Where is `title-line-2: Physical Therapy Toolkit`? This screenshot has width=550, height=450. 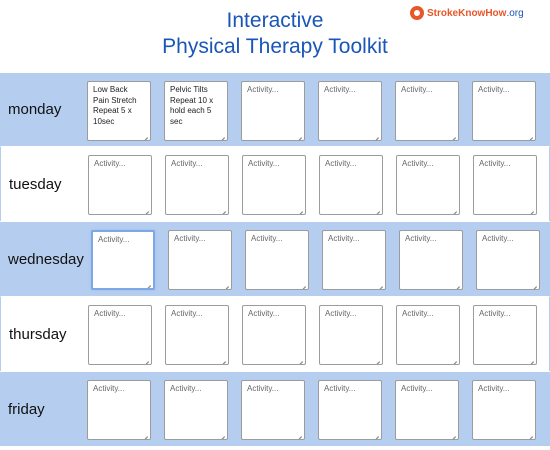 title-line-2: Physical Therapy Toolkit is located at coordinates (275, 46).